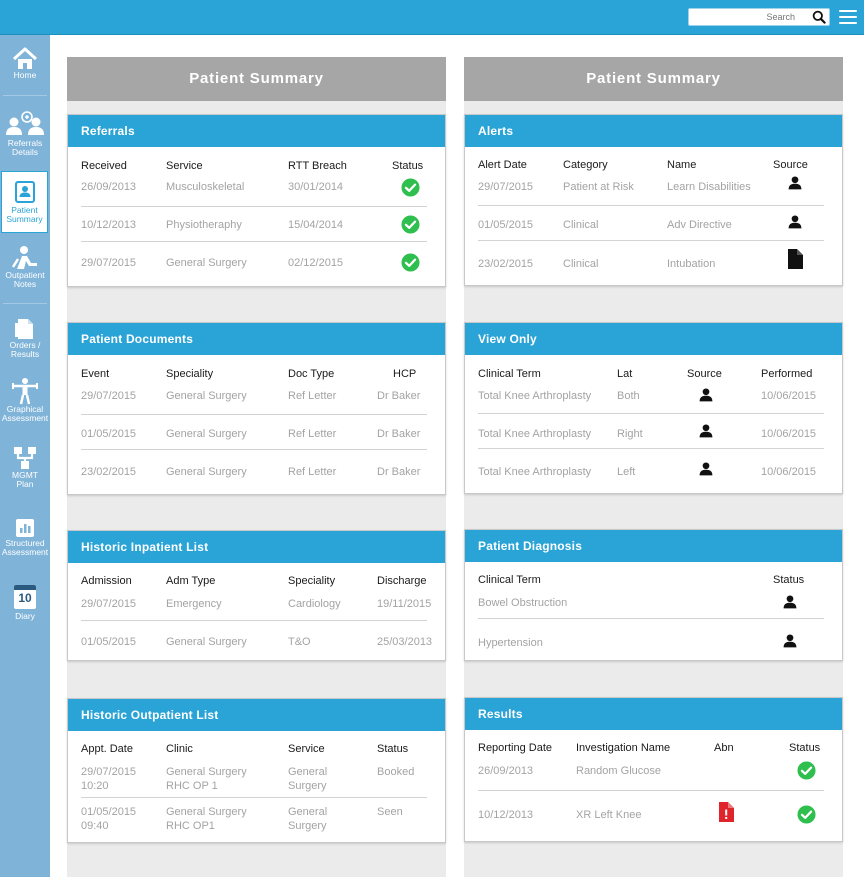 Image resolution: width=864 pixels, height=877 pixels. What do you see at coordinates (395, 772) in the screenshot?
I see `table-cell: Booked` at bounding box center [395, 772].